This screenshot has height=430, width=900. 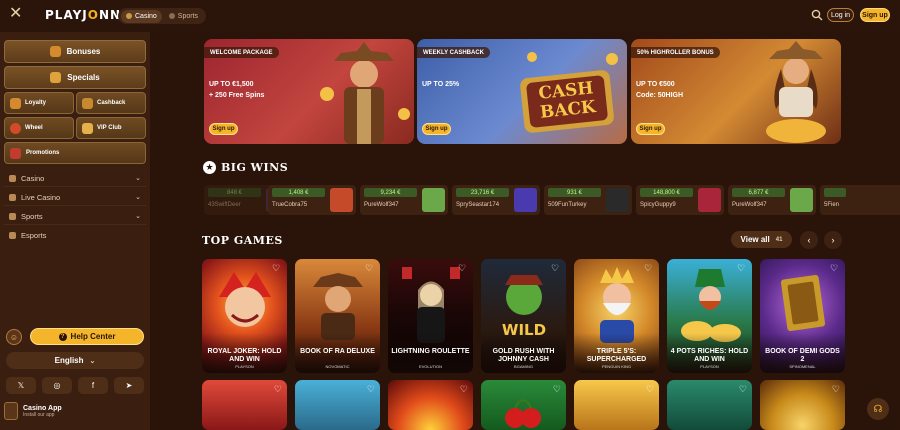 What do you see at coordinates (57, 385) in the screenshot?
I see `instagram-icon: ◎` at bounding box center [57, 385].